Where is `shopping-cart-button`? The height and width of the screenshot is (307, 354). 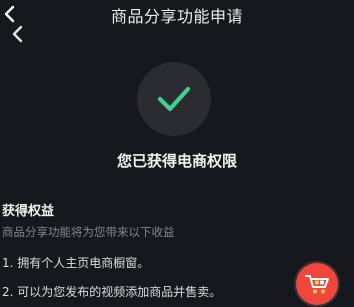
shopping-cart-button is located at coordinates (317, 284).